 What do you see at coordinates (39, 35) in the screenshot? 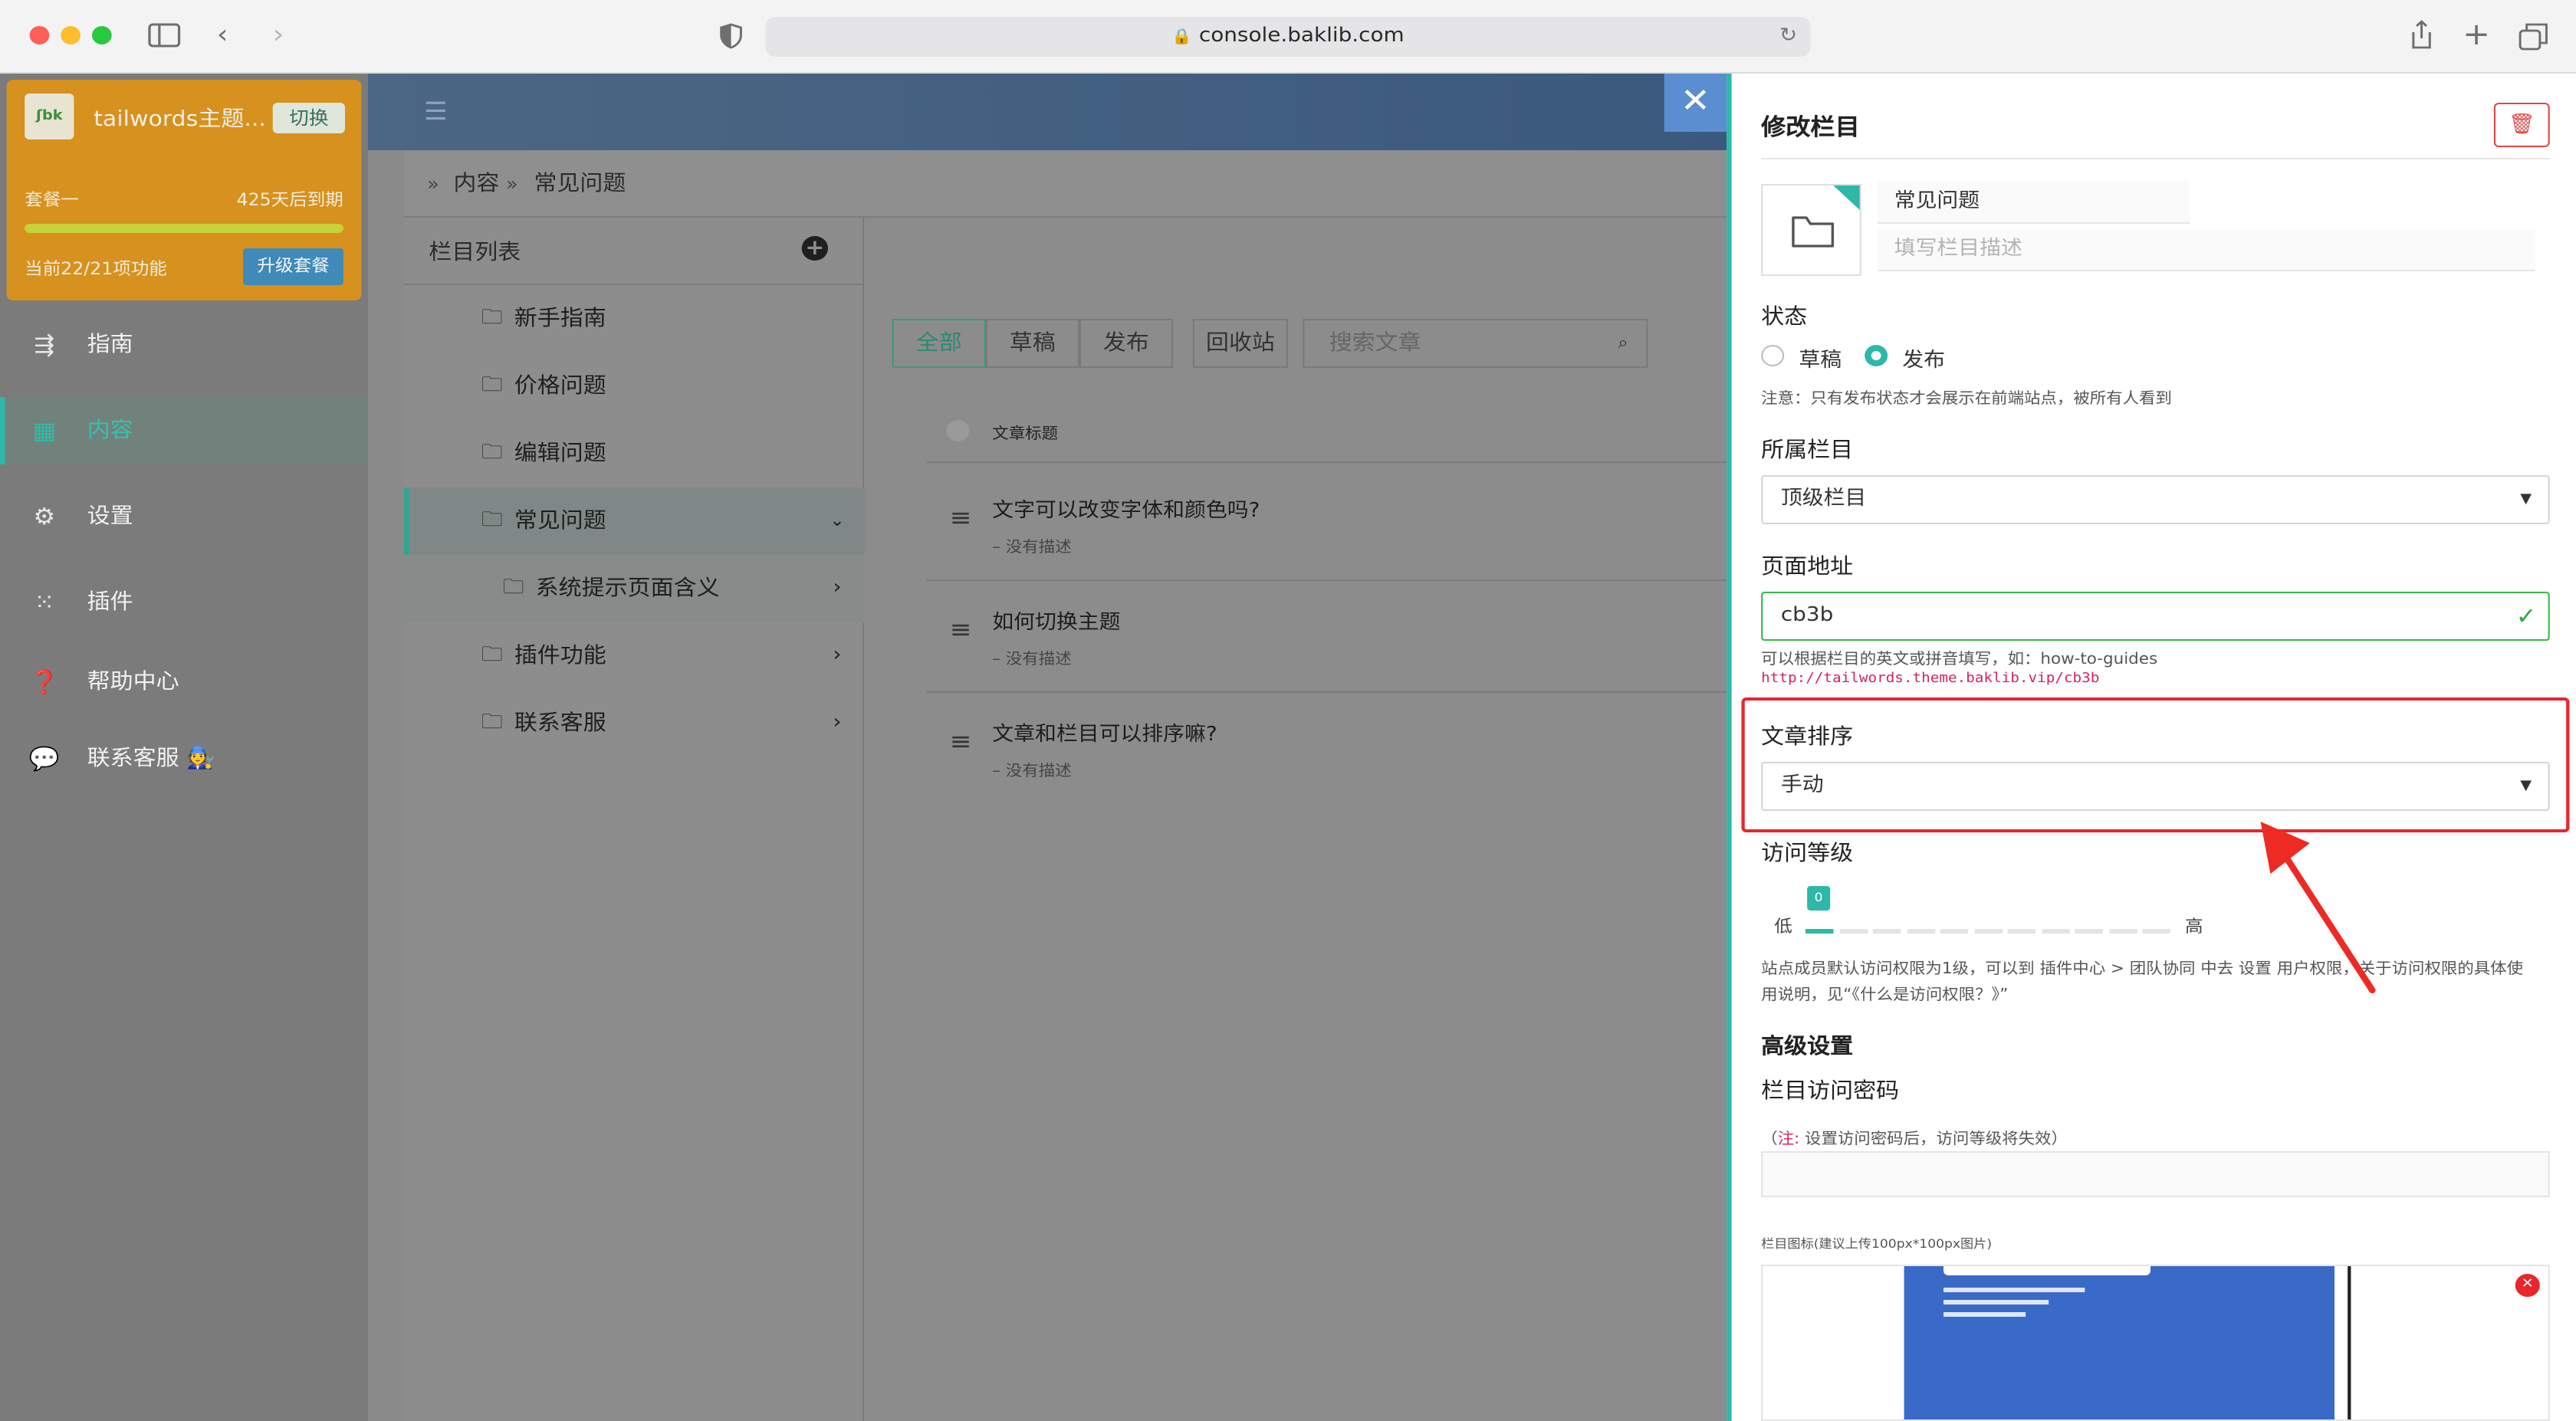
I see `close-window-button` at bounding box center [39, 35].